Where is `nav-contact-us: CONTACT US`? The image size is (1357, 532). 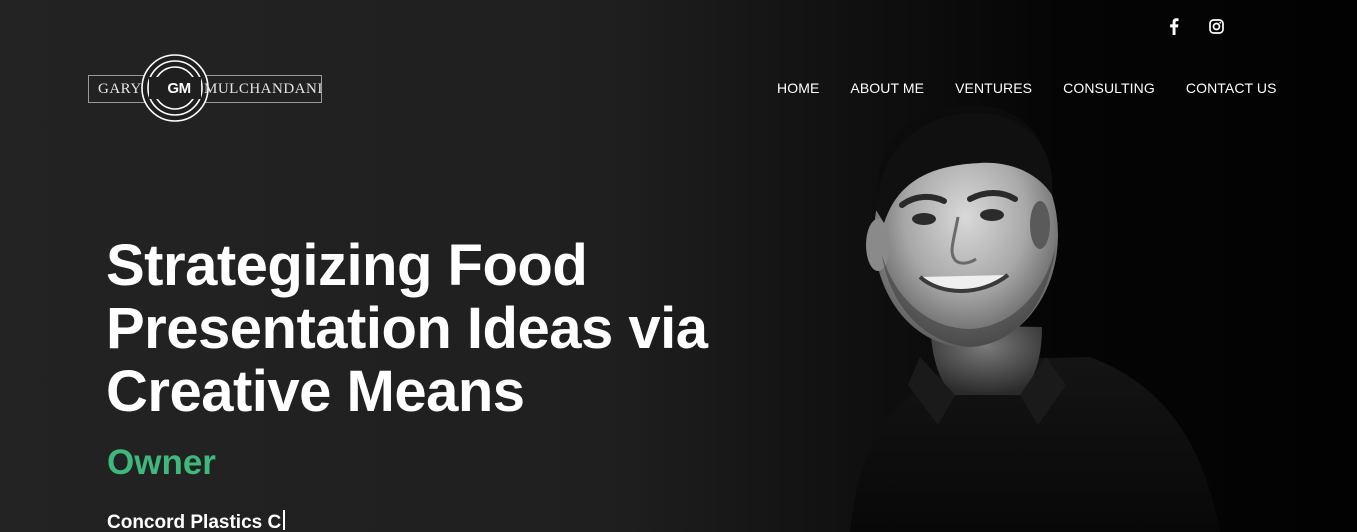
nav-contact-us: CONTACT US is located at coordinates (1231, 88).